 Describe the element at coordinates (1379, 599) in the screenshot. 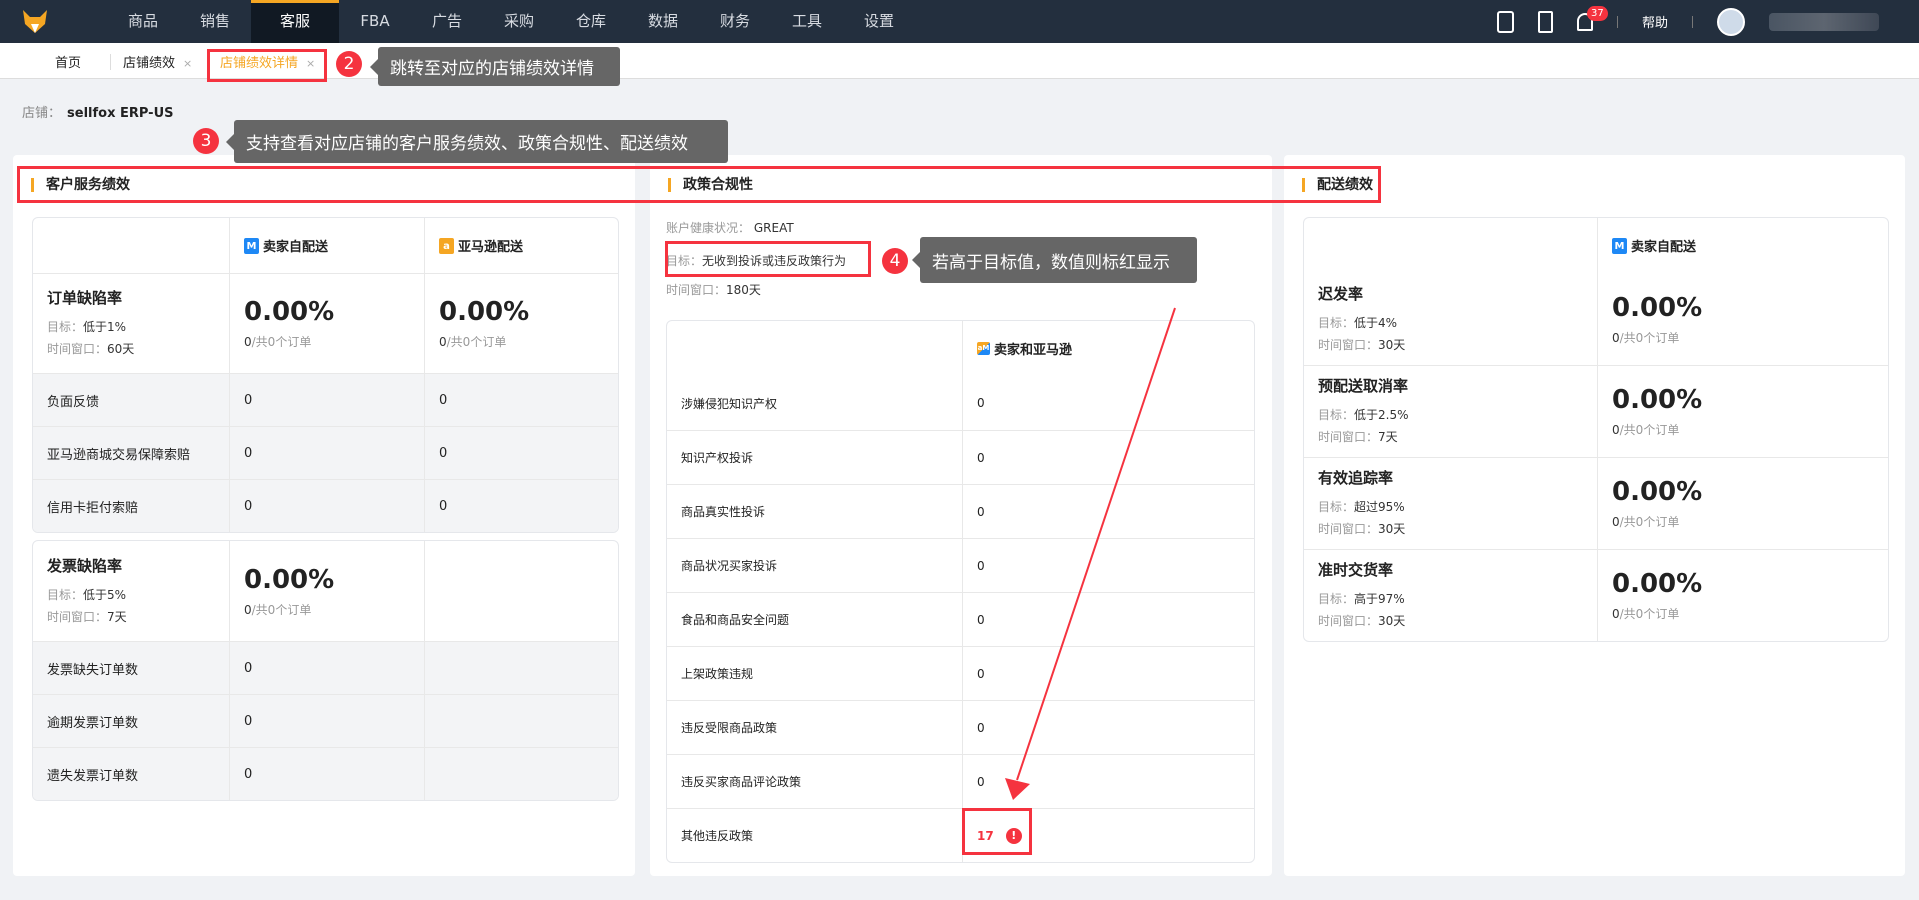

I see `target-value: 高于97%` at that location.